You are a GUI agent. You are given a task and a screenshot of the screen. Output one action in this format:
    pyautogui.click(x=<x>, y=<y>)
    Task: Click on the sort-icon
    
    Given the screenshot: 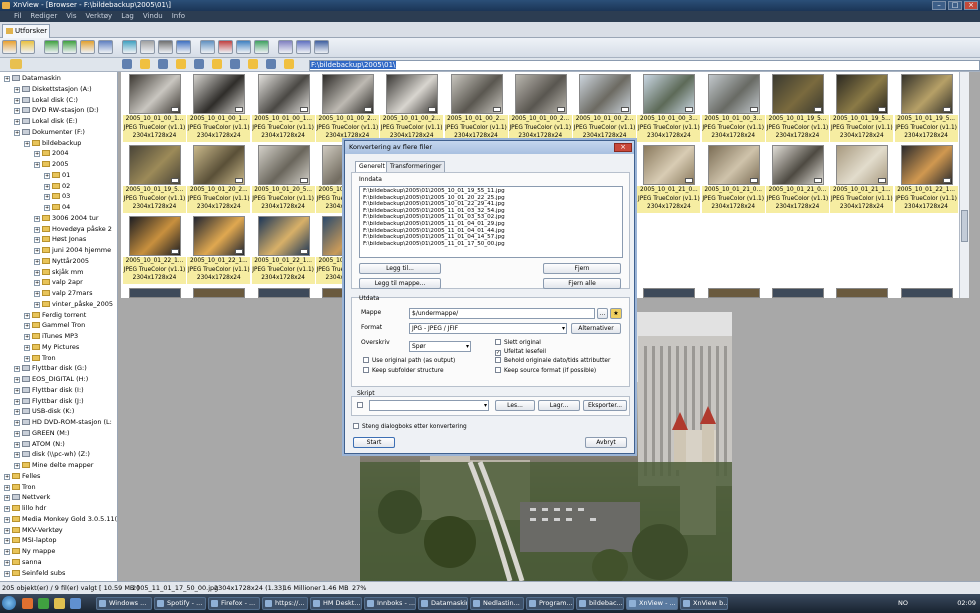 What is the action you would take?
    pyautogui.click(x=253, y=64)
    